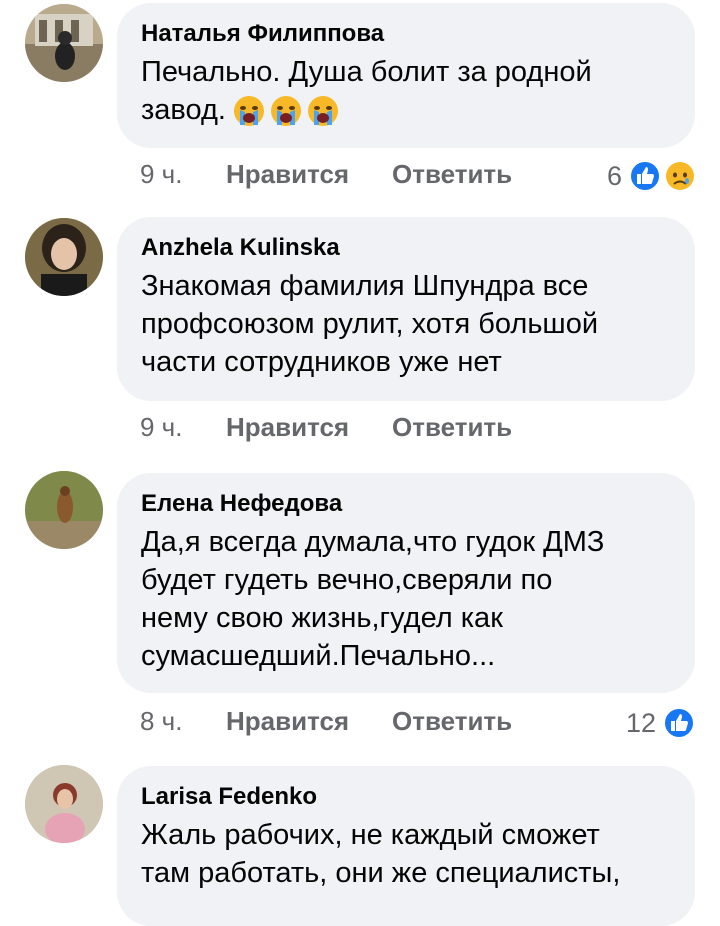 This screenshot has width=720, height=926. I want to click on emoji-group, so click(286, 111).